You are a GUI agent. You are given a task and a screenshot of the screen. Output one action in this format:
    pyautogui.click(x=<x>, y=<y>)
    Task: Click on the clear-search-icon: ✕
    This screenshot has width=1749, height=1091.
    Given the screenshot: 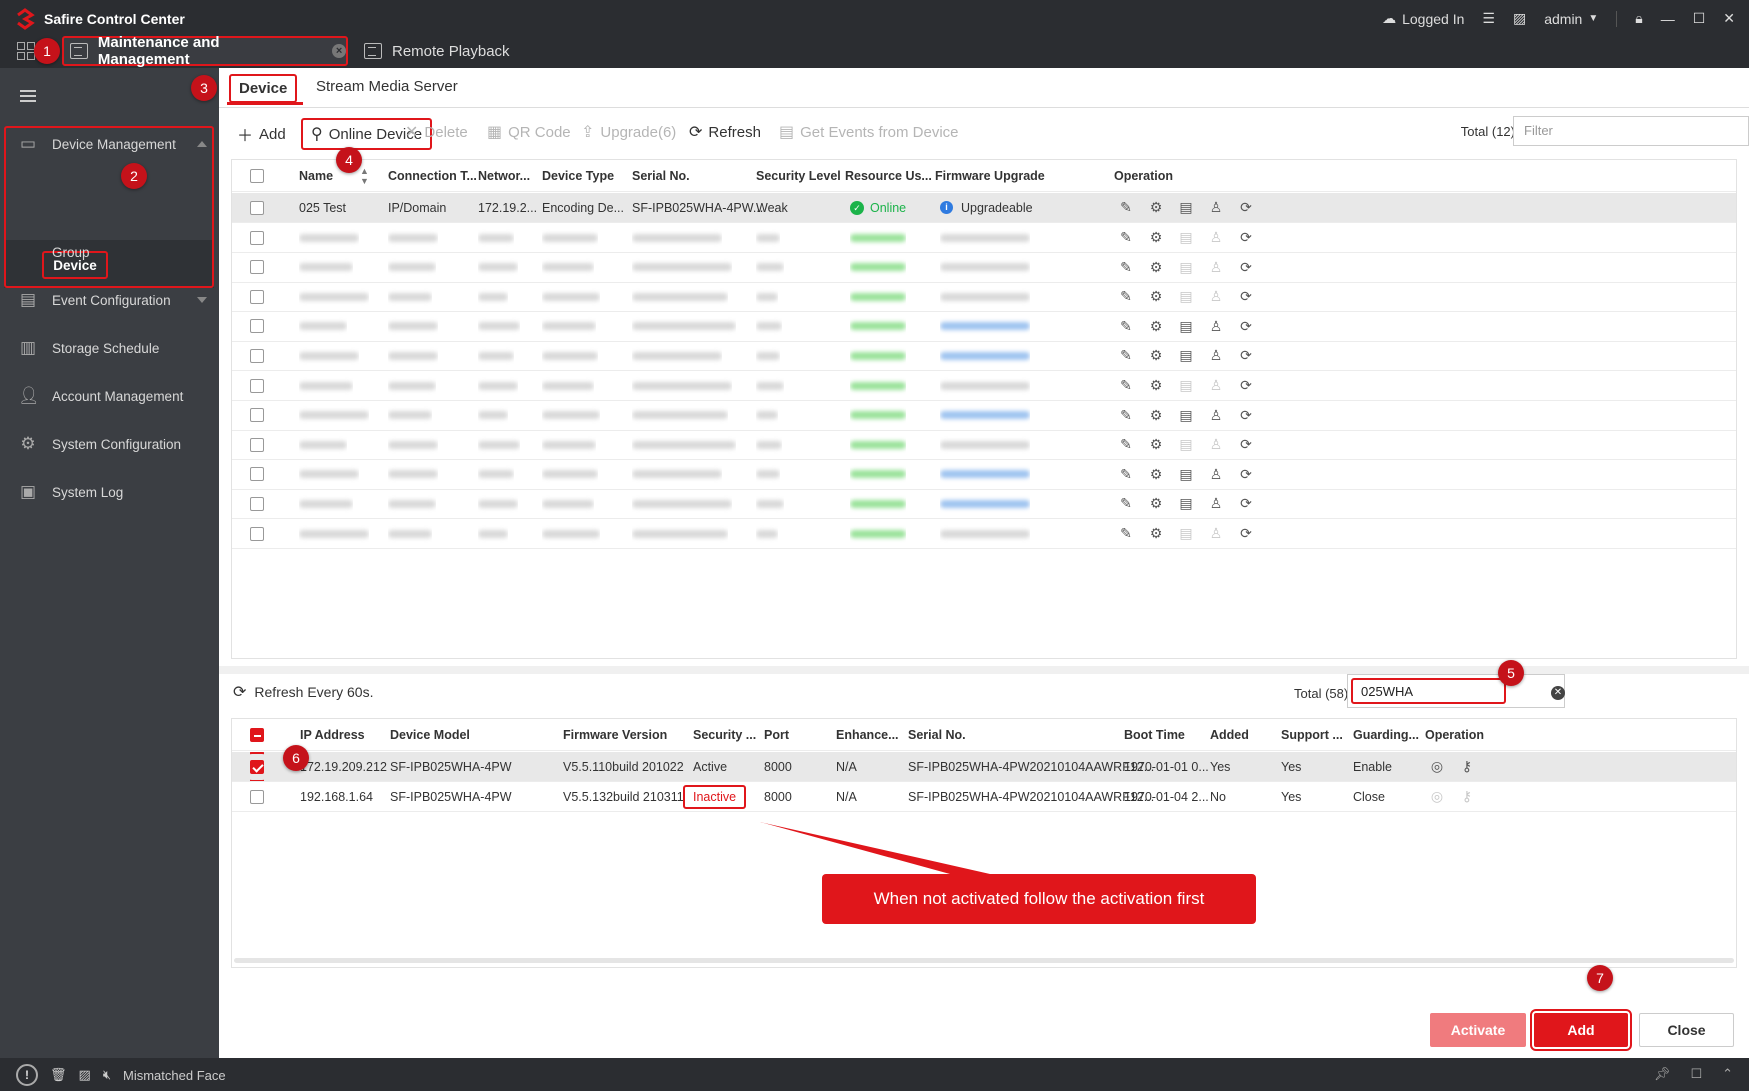 What is the action you would take?
    pyautogui.click(x=1558, y=693)
    